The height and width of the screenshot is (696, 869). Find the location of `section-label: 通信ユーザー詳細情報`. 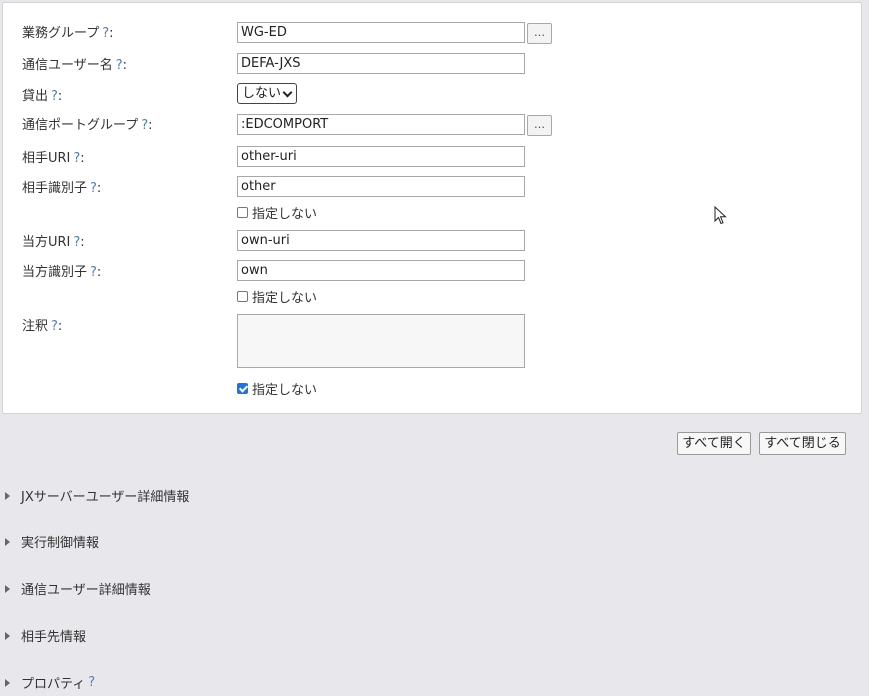

section-label: 通信ユーザー詳細情報 is located at coordinates (86, 590).